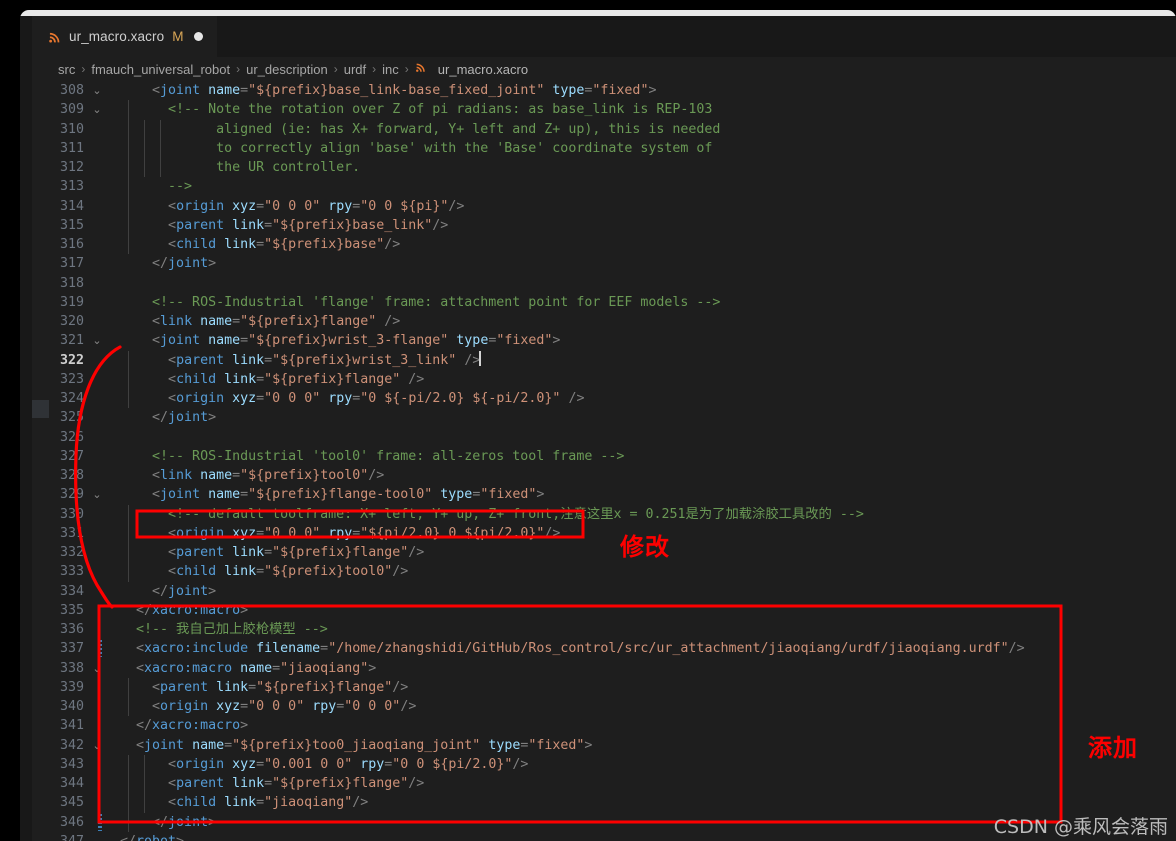  What do you see at coordinates (604, 187) in the screenshot?
I see `code-line: 313 -->` at bounding box center [604, 187].